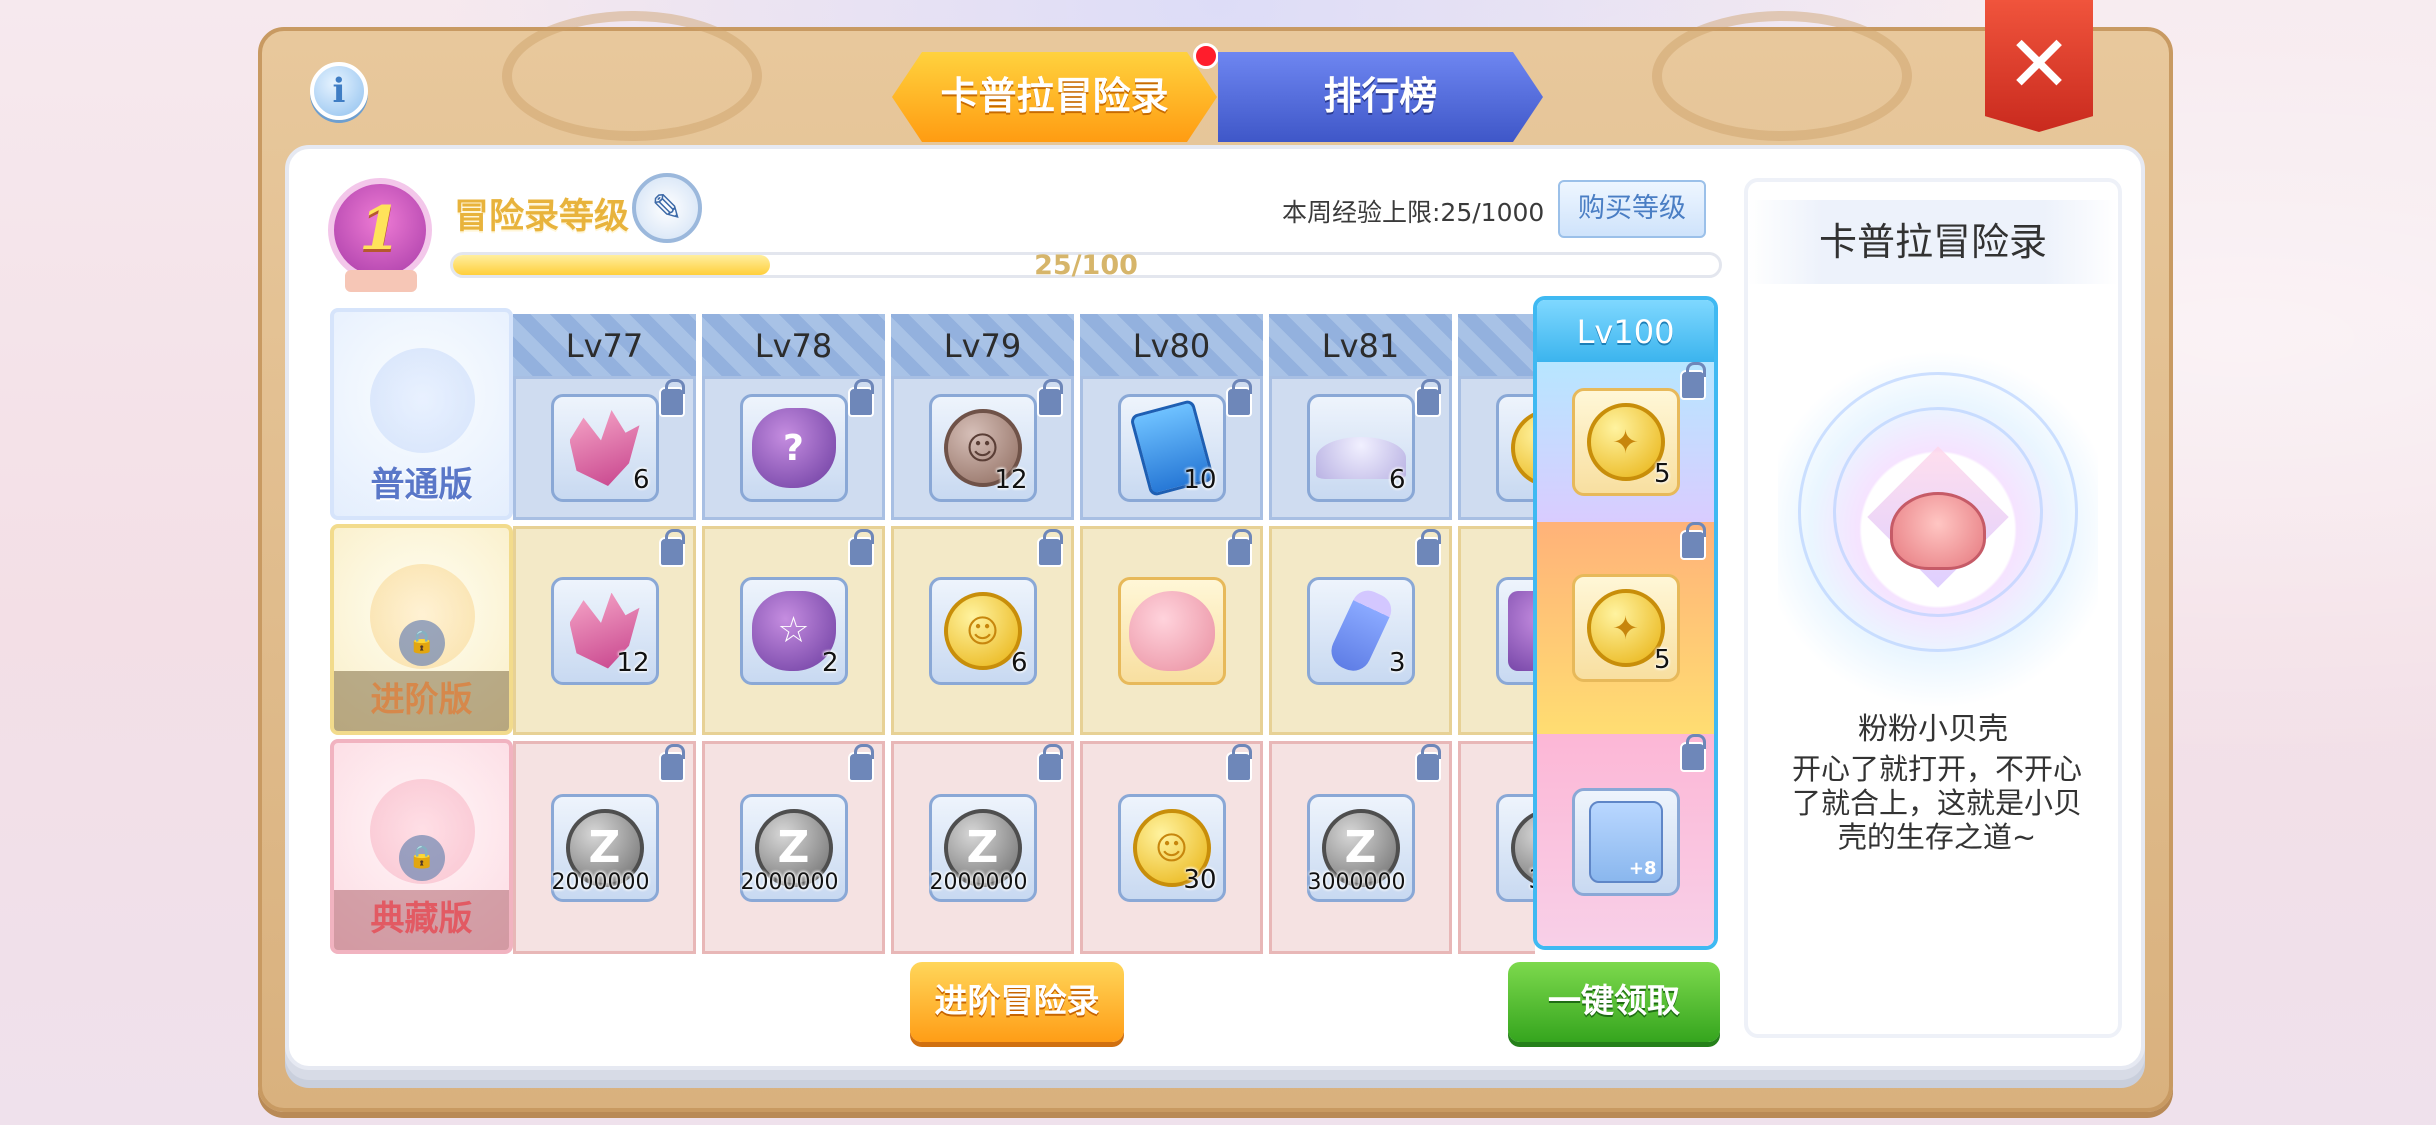 The image size is (2436, 1125). I want to click on final-reward-column: Lv100 ✦ 5 ✦ 5, so click(1625, 623).